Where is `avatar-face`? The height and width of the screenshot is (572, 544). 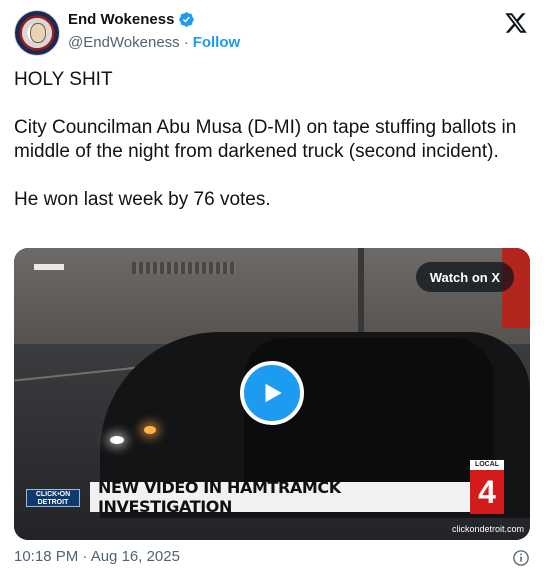 avatar-face is located at coordinates (38, 33).